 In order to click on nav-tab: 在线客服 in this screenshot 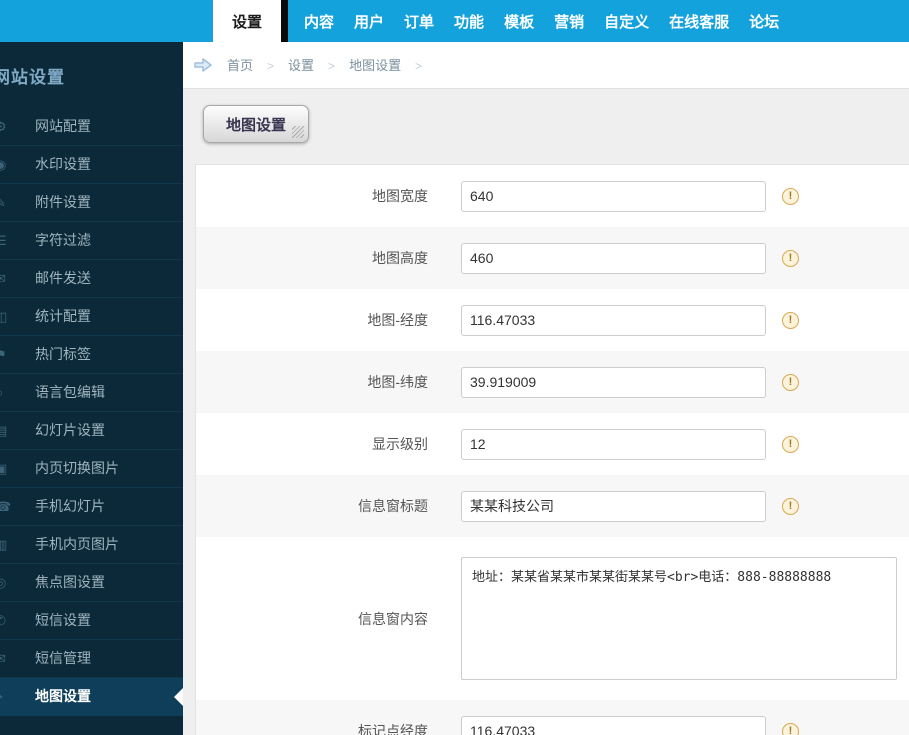, I will do `click(699, 21)`.